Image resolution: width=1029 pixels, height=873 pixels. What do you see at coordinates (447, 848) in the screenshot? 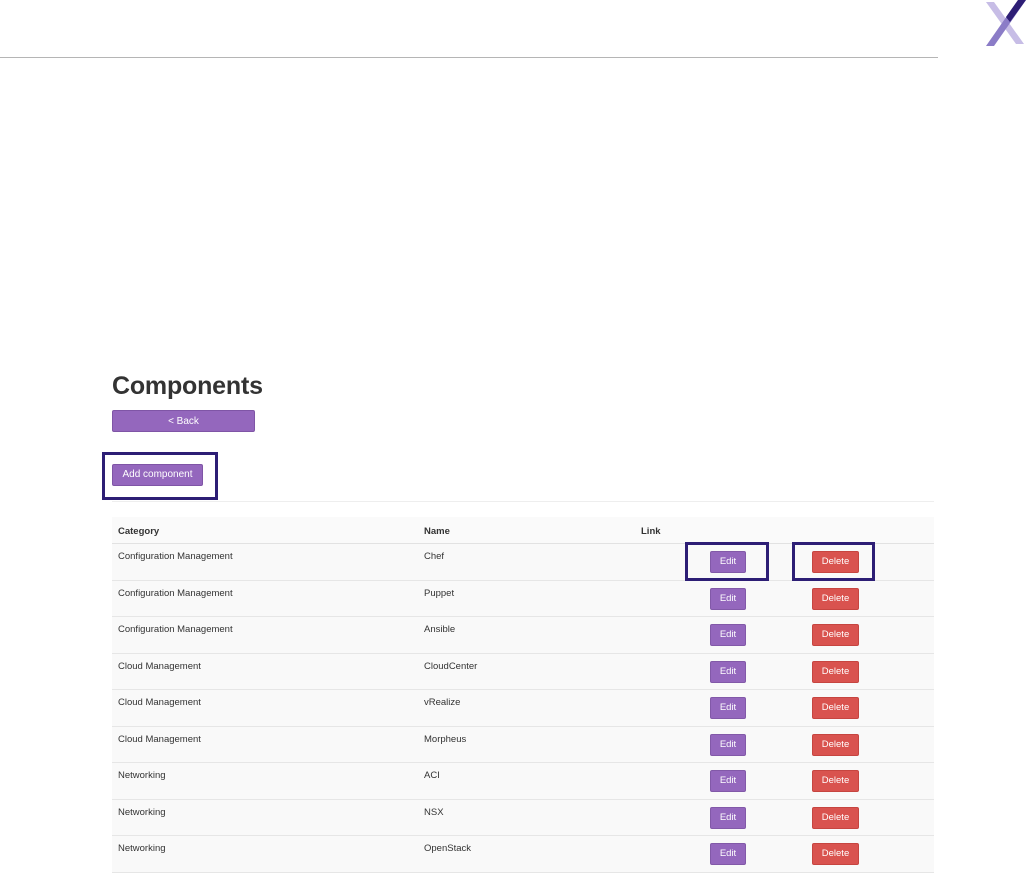
I see `name-cell: OpenStack` at bounding box center [447, 848].